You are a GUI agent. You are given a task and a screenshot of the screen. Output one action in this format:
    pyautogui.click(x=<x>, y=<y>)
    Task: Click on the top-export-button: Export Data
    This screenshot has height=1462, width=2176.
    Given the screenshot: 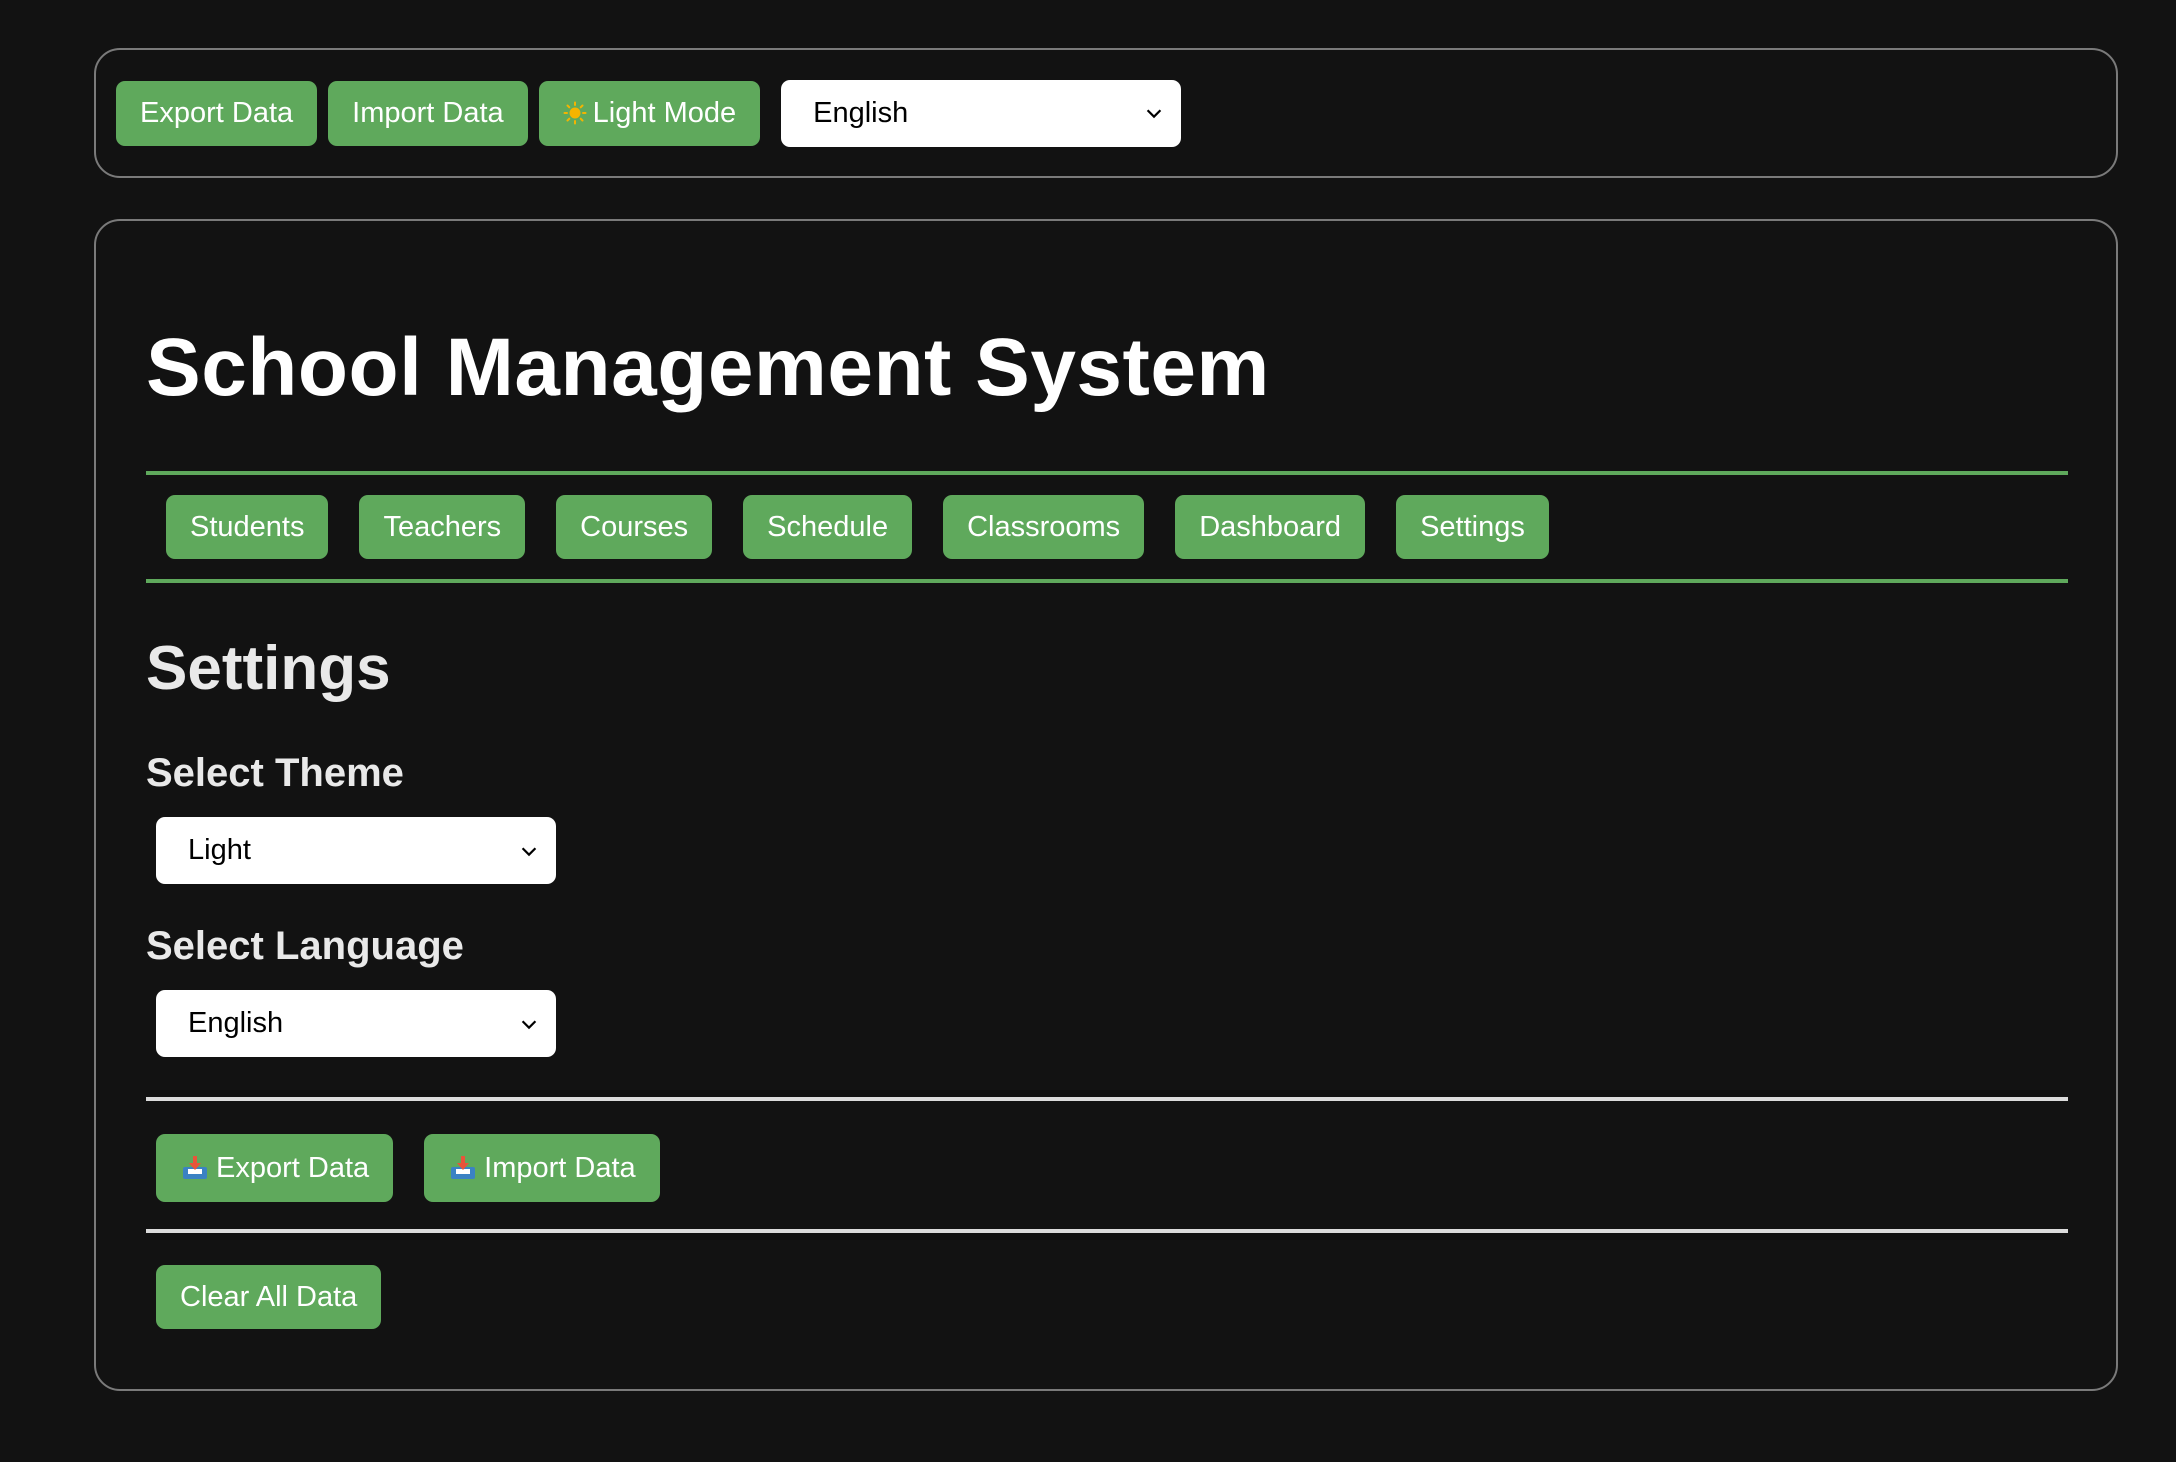 What is the action you would take?
    pyautogui.click(x=217, y=113)
    